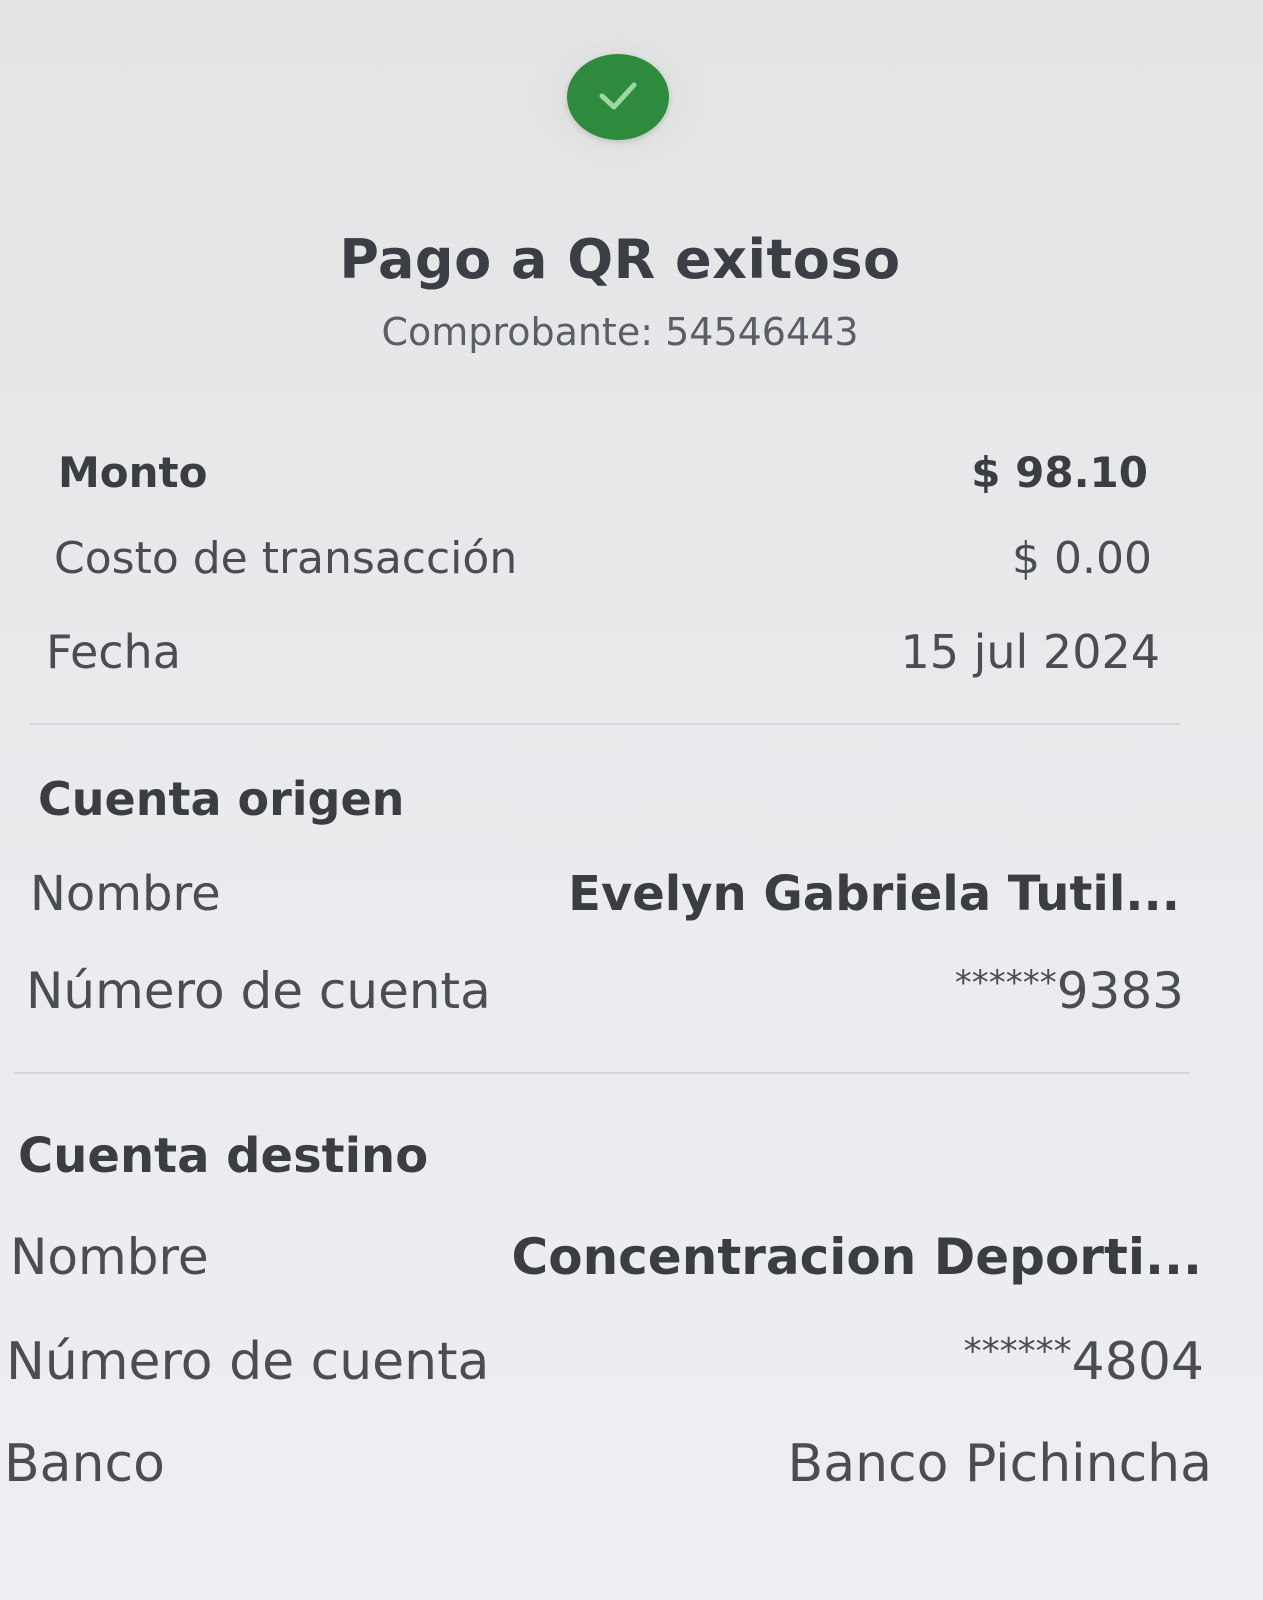 The width and height of the screenshot is (1263, 1600). Describe the element at coordinates (603, 478) in the screenshot. I see `amount-row: Monto $ 98.10` at that location.